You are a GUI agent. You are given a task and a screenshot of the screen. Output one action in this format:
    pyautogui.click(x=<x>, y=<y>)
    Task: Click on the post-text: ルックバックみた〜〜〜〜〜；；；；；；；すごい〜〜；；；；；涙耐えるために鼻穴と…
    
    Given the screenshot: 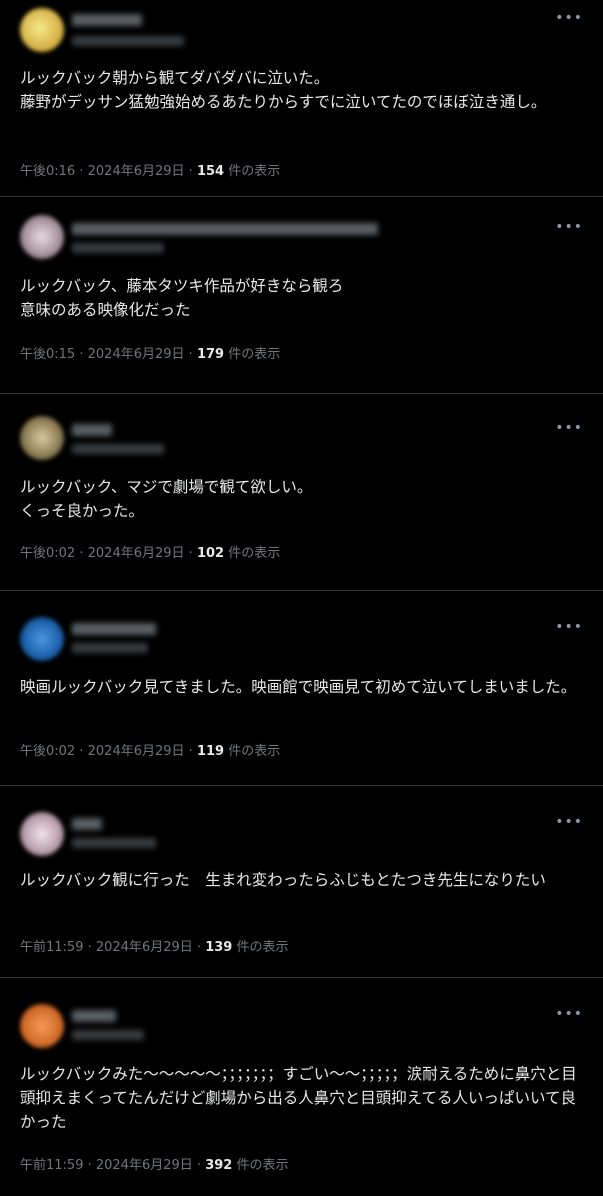 What is the action you would take?
    pyautogui.click(x=298, y=1098)
    